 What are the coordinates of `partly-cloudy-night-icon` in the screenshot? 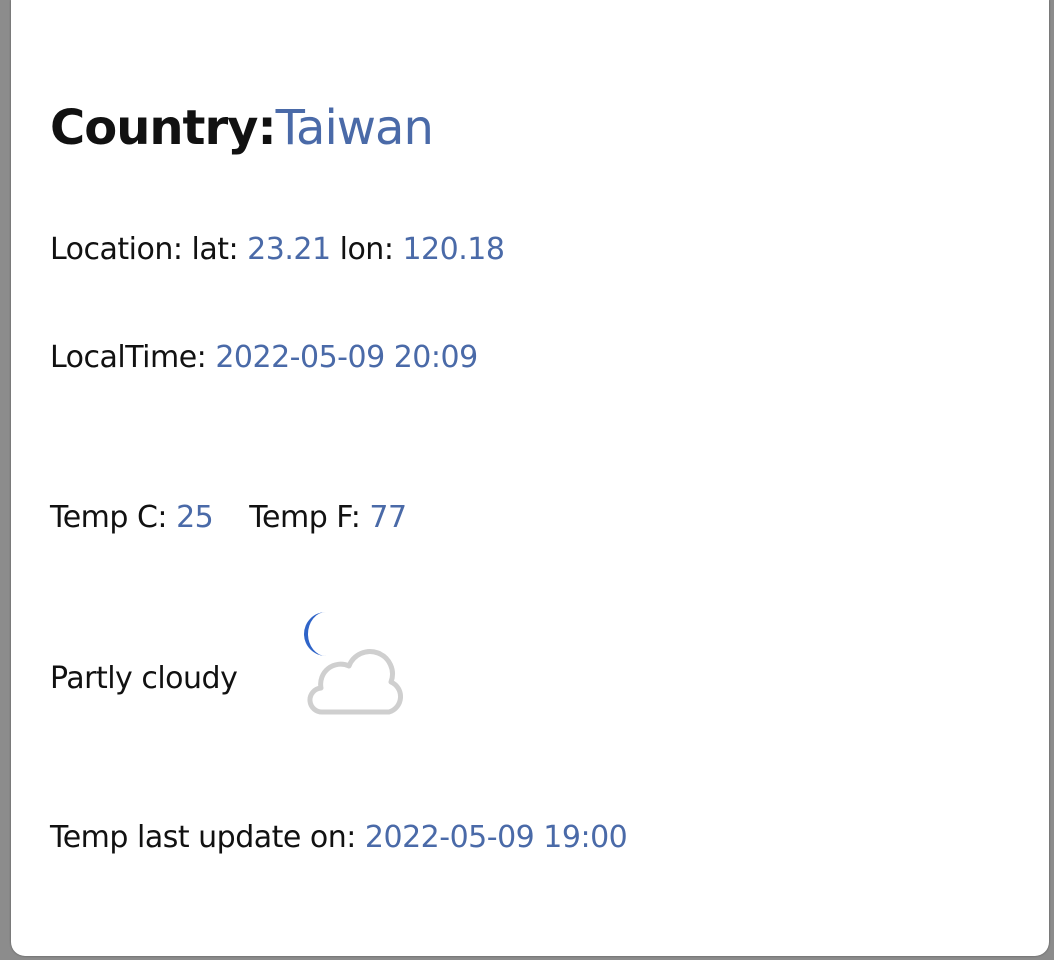 It's located at (353, 663).